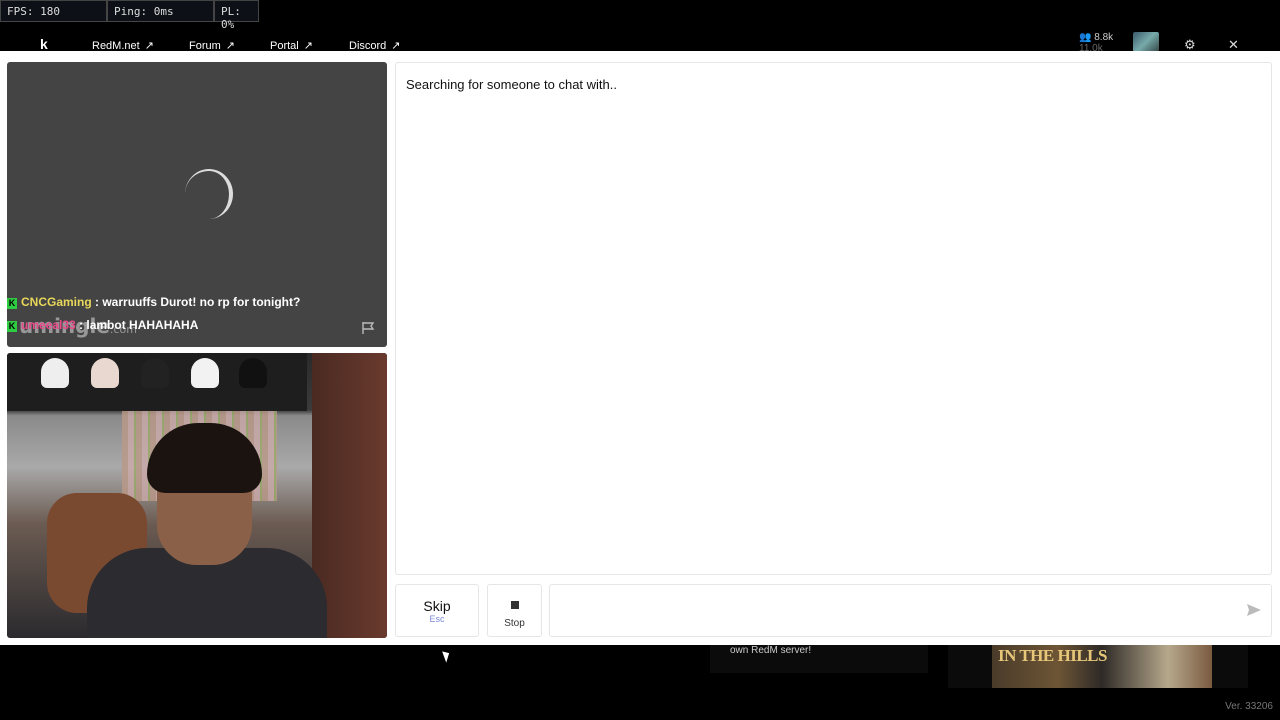  I want to click on fps-readout: FPS: 180, so click(53, 11).